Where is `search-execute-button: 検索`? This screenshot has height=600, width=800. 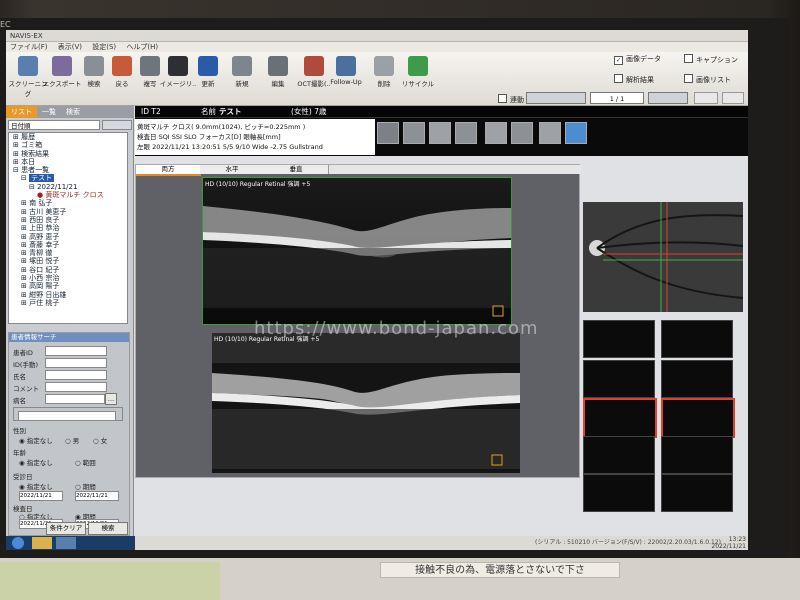 search-execute-button: 検索 is located at coordinates (108, 528).